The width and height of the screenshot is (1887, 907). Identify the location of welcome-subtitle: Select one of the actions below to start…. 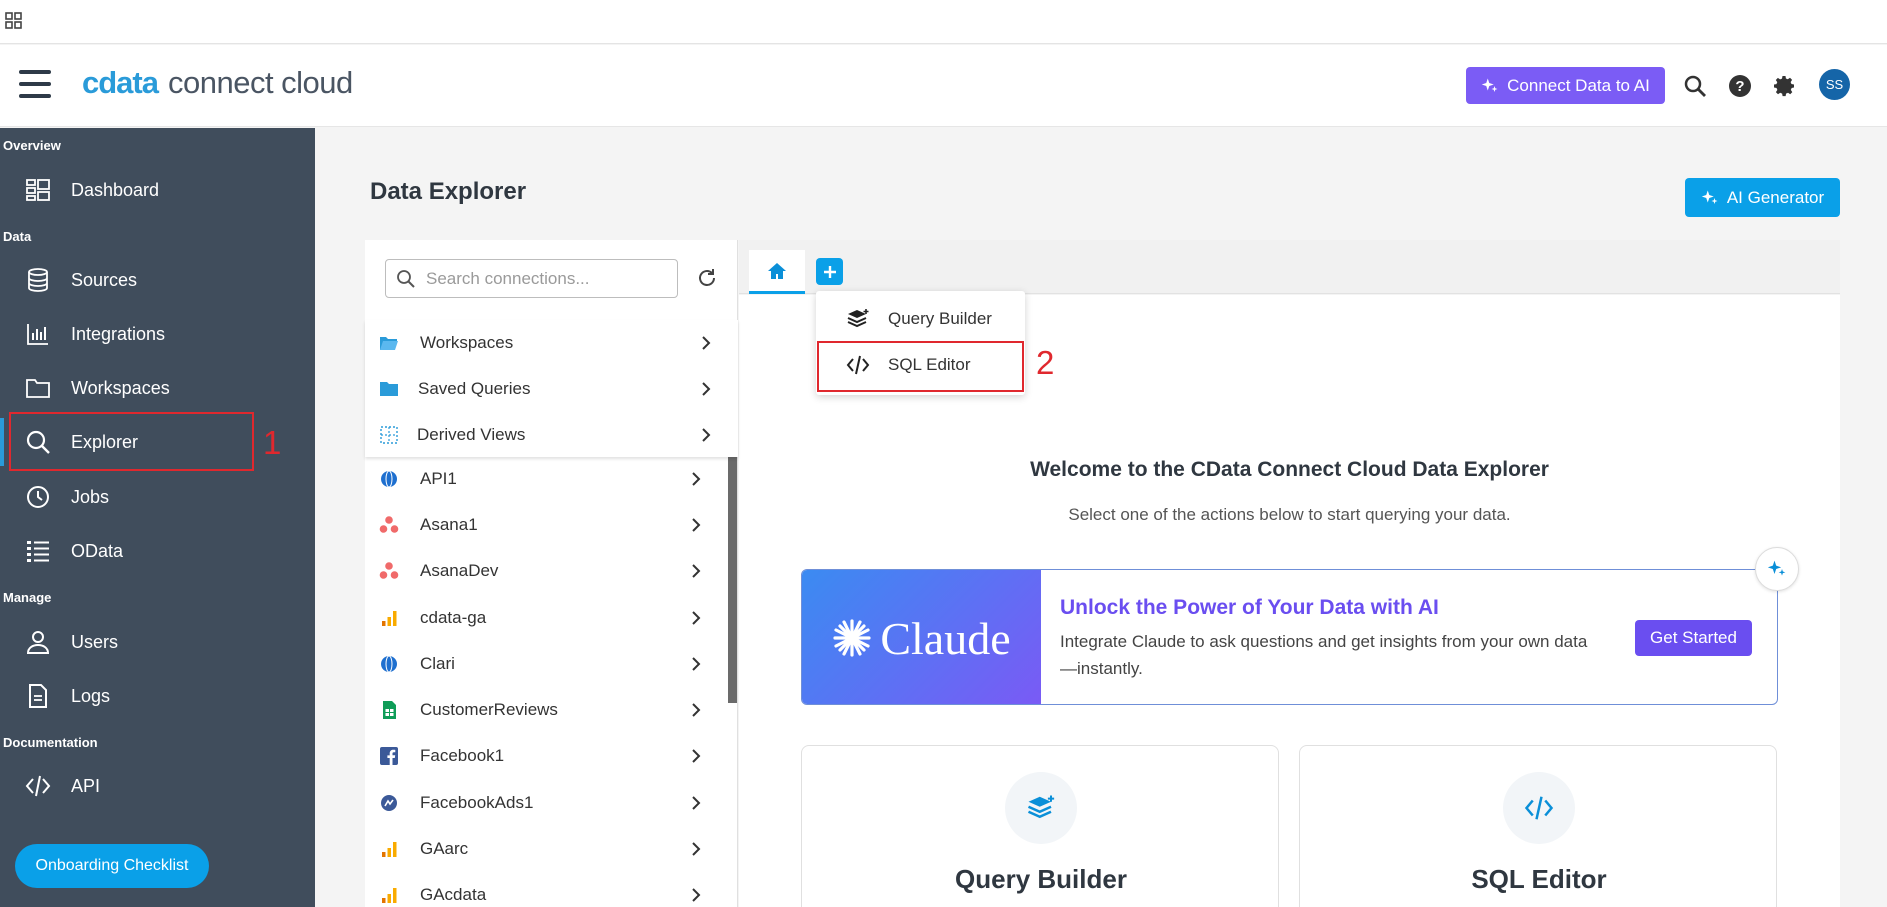
(1289, 514).